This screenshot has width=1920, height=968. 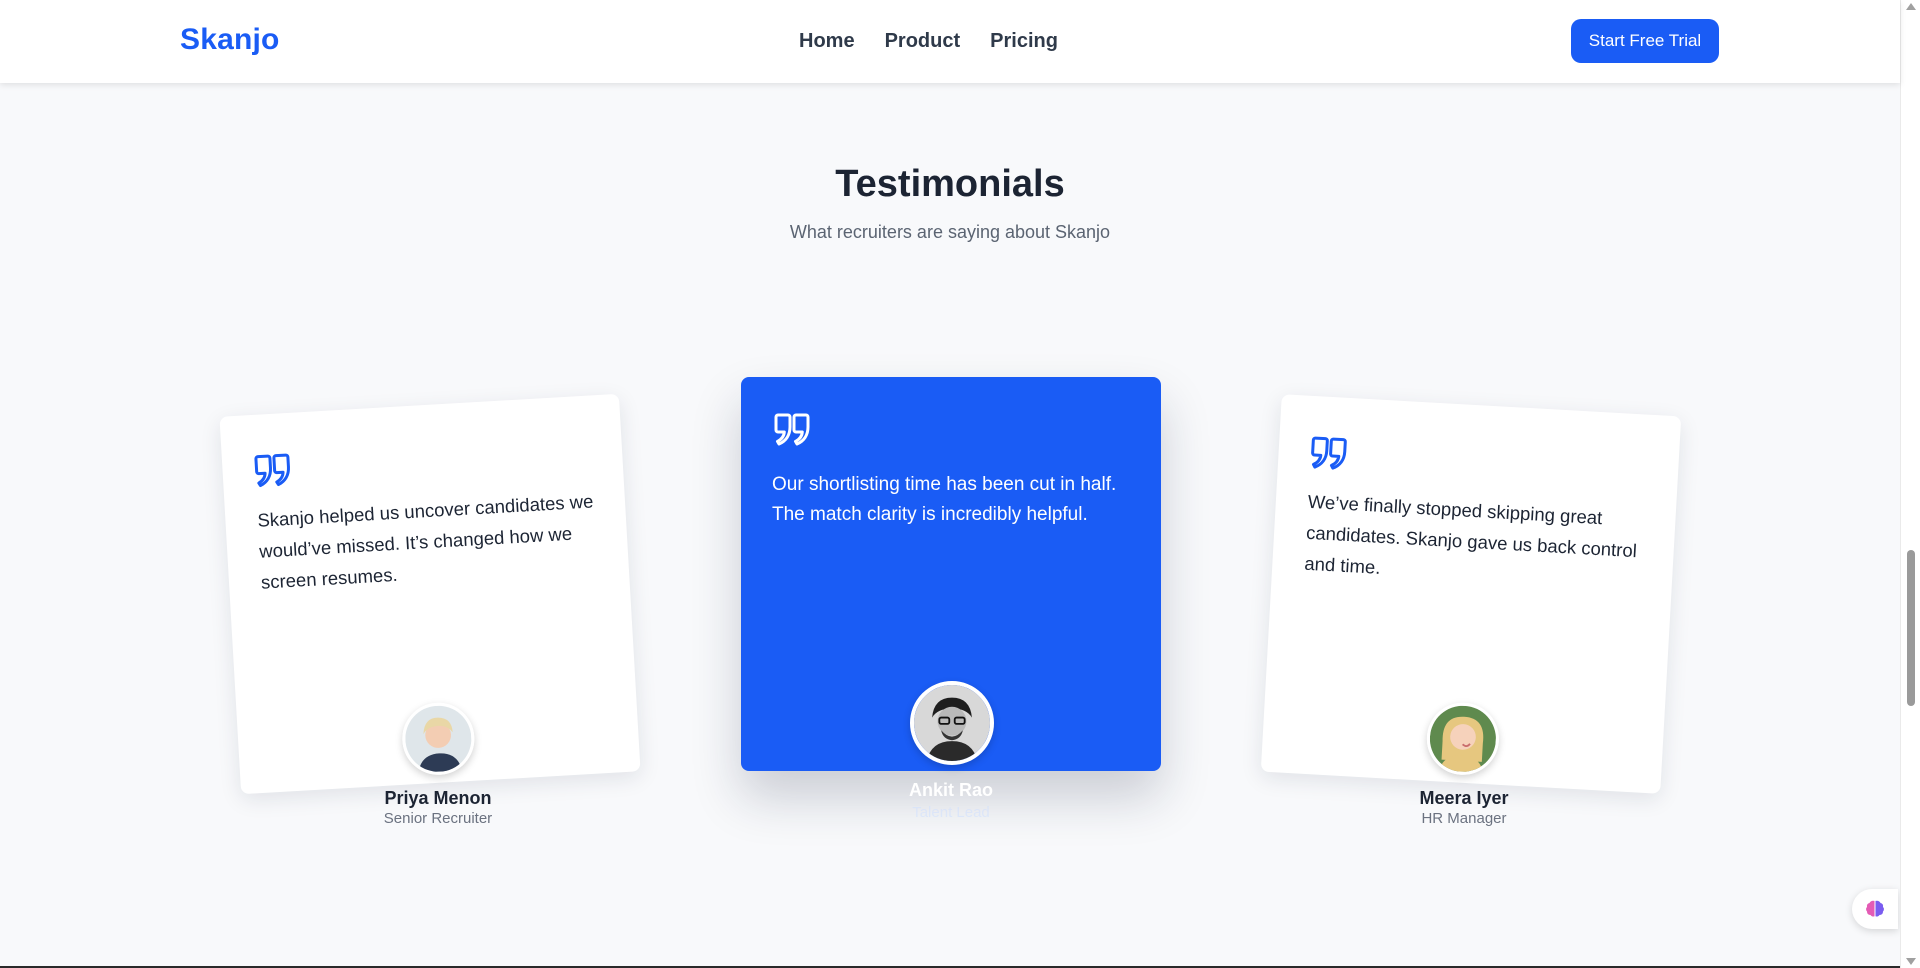 I want to click on start-free-trial-button: Start Free Trial, so click(x=1645, y=41).